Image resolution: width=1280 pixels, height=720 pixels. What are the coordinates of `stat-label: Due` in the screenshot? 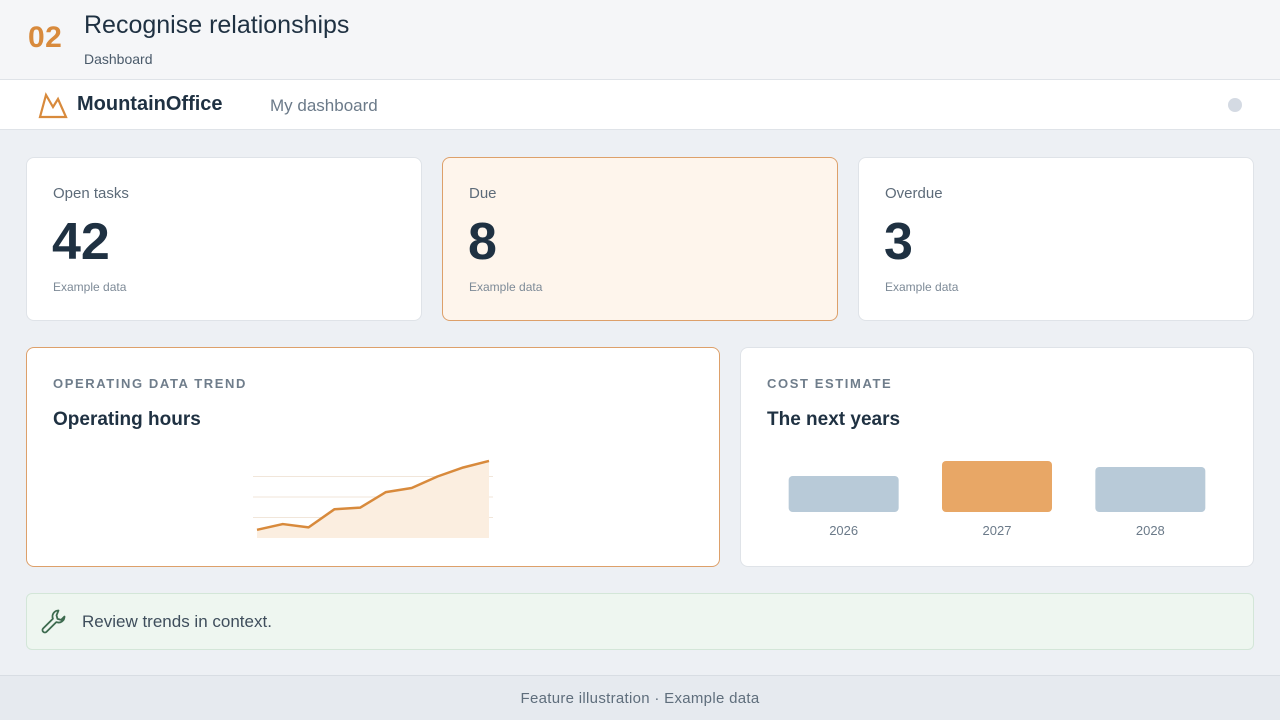 It's located at (483, 193).